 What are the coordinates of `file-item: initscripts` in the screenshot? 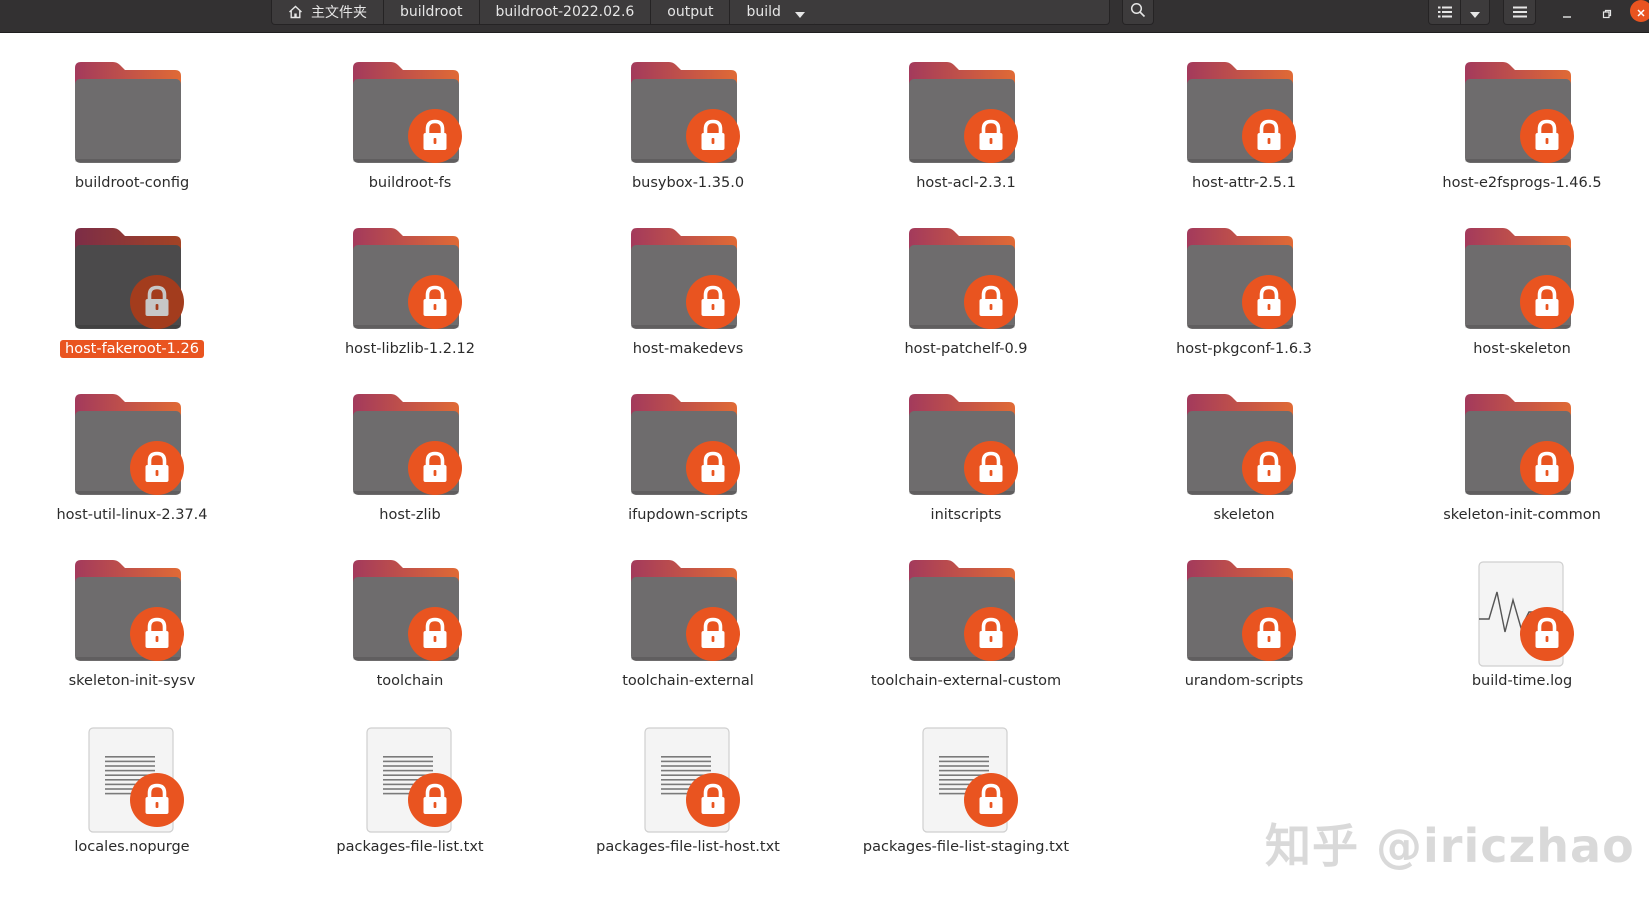 It's located at (964, 448).